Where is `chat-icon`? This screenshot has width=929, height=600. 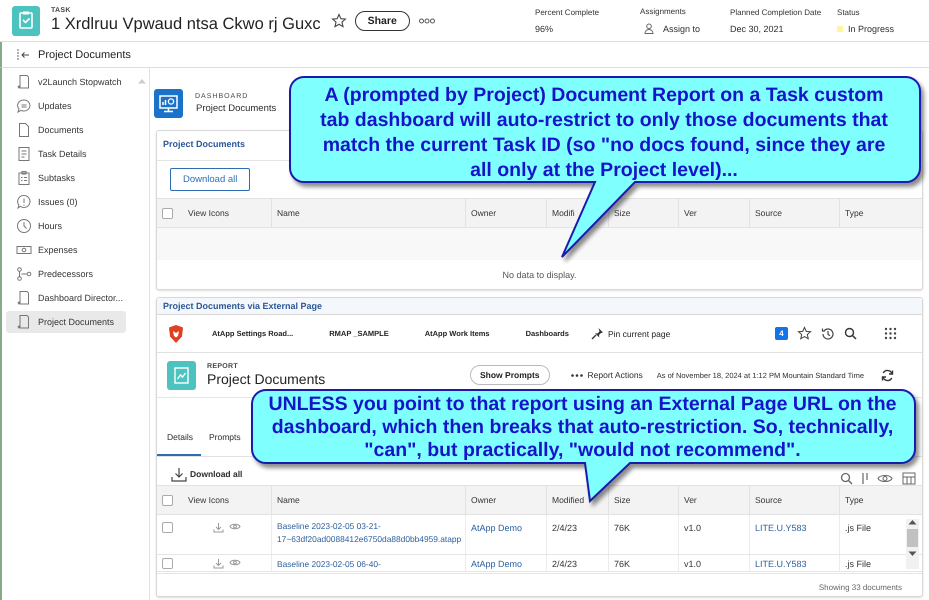 chat-icon is located at coordinates (24, 106).